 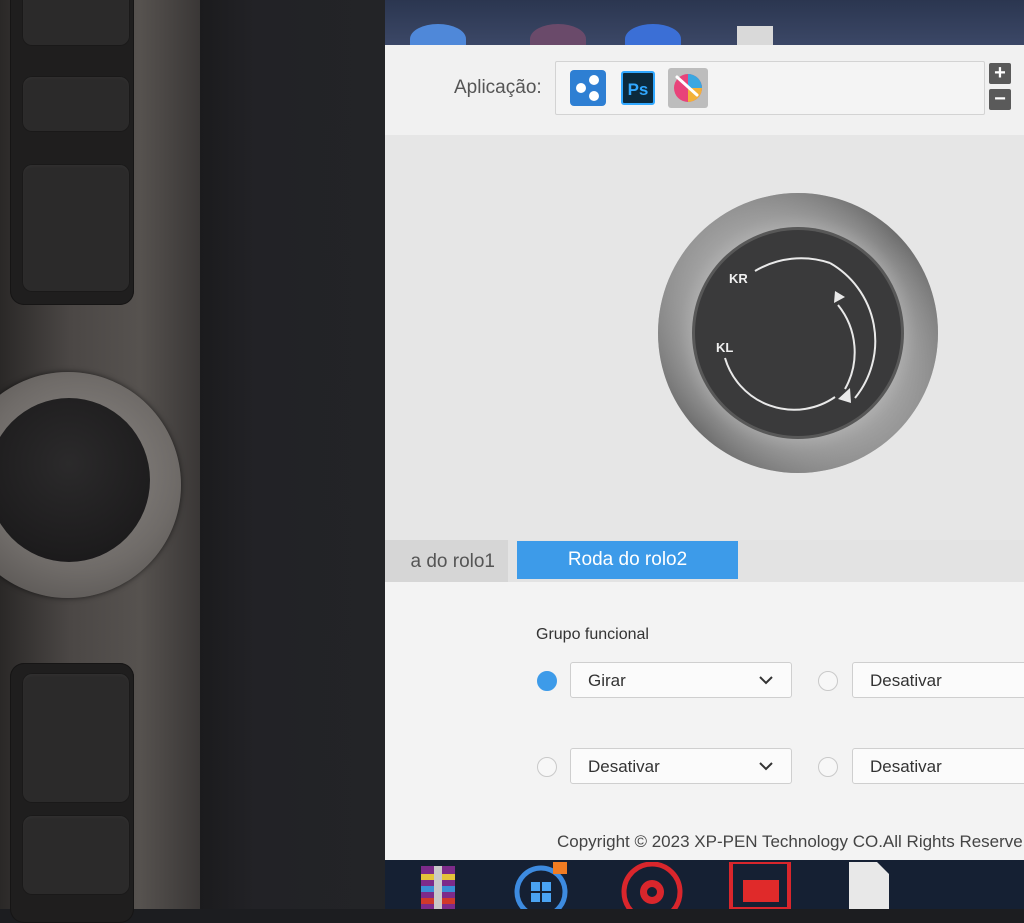 I want to click on tablet-dial-center, so click(x=75, y=480).